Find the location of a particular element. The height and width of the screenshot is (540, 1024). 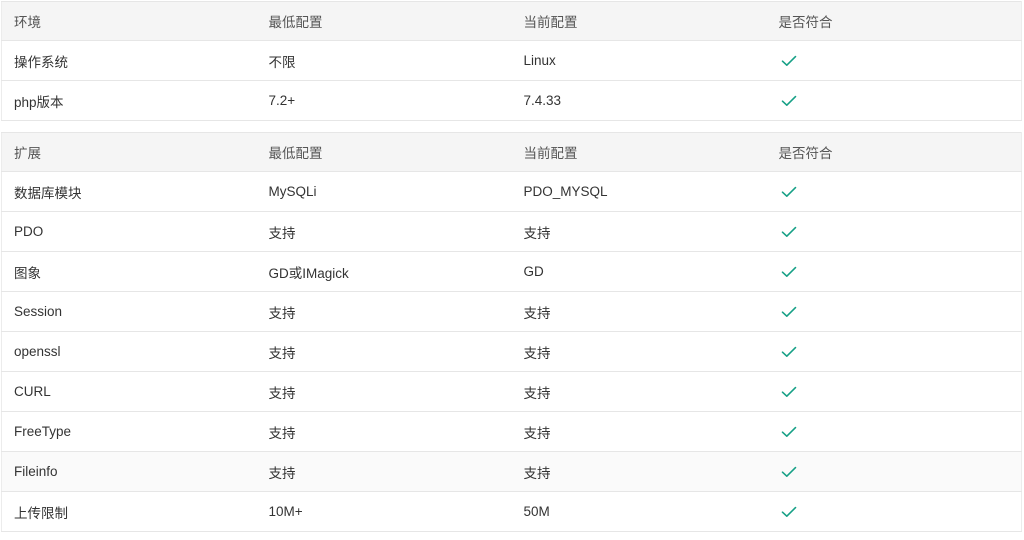

cell-minimum: MySQLi is located at coordinates (384, 191).